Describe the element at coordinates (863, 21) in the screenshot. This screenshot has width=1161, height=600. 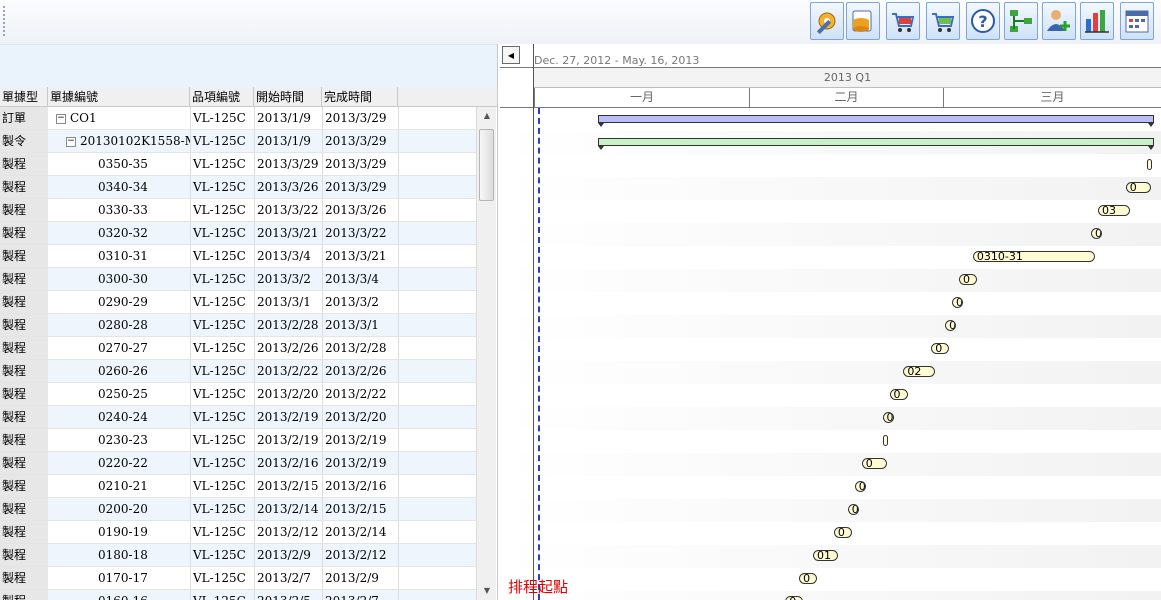
I see `database-button` at that location.